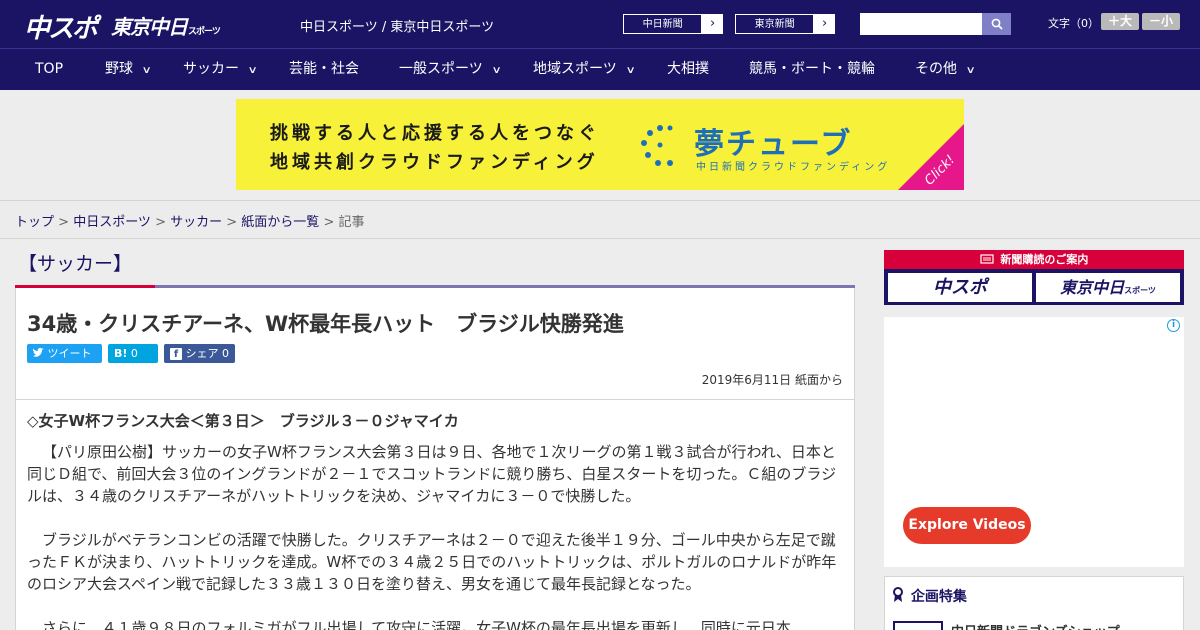  What do you see at coordinates (773, 144) in the screenshot?
I see `banner-logo: 夢チューブ` at bounding box center [773, 144].